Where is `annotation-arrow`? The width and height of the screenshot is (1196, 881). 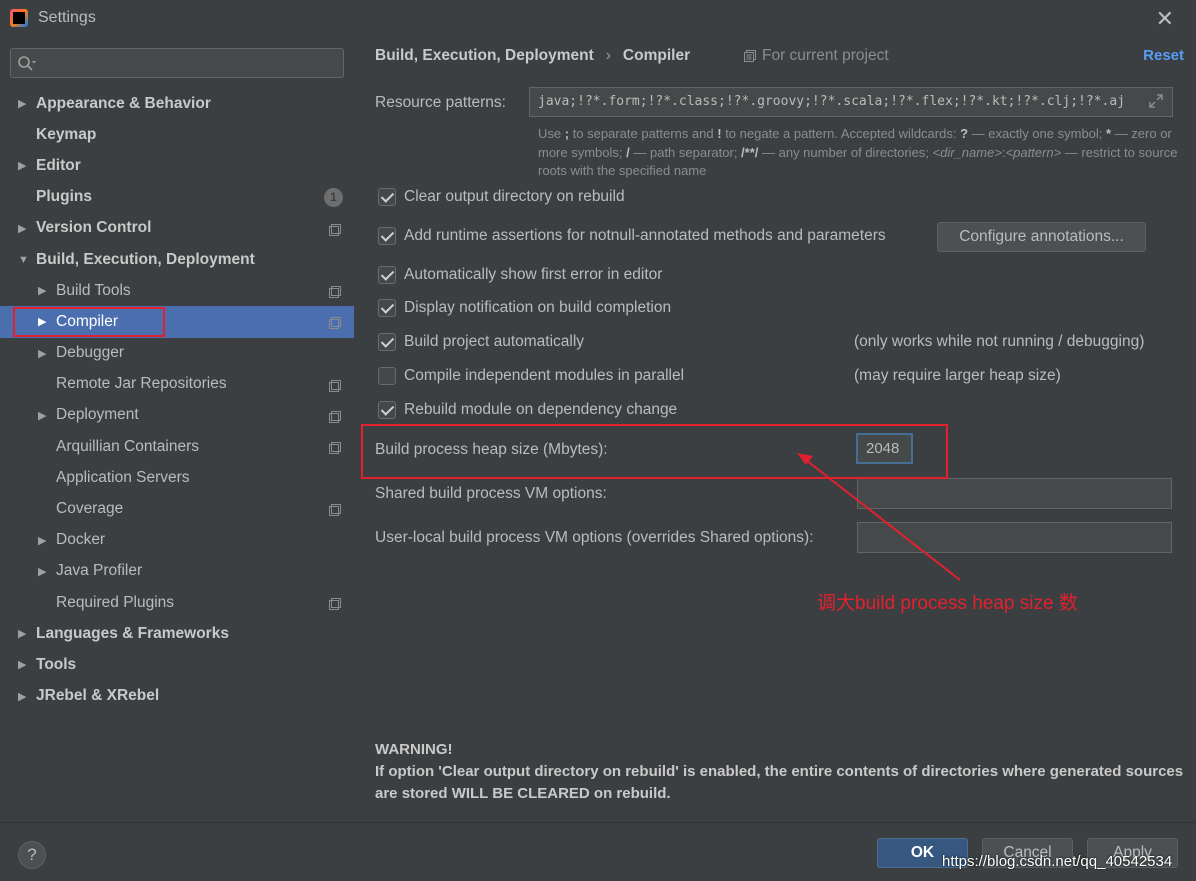
annotation-arrow is located at coordinates (879, 517).